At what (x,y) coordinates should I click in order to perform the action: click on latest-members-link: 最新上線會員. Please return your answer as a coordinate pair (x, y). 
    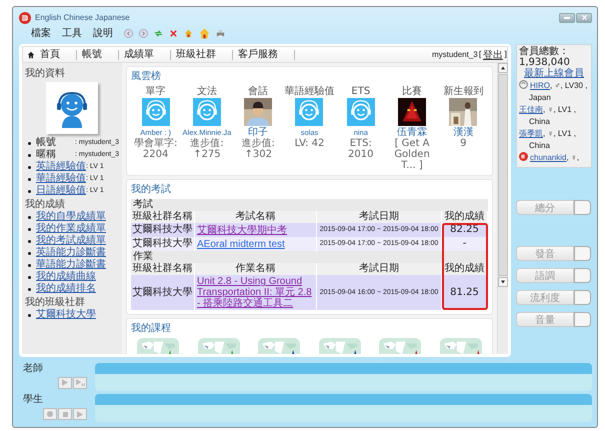
    Looking at the image, I should click on (554, 74).